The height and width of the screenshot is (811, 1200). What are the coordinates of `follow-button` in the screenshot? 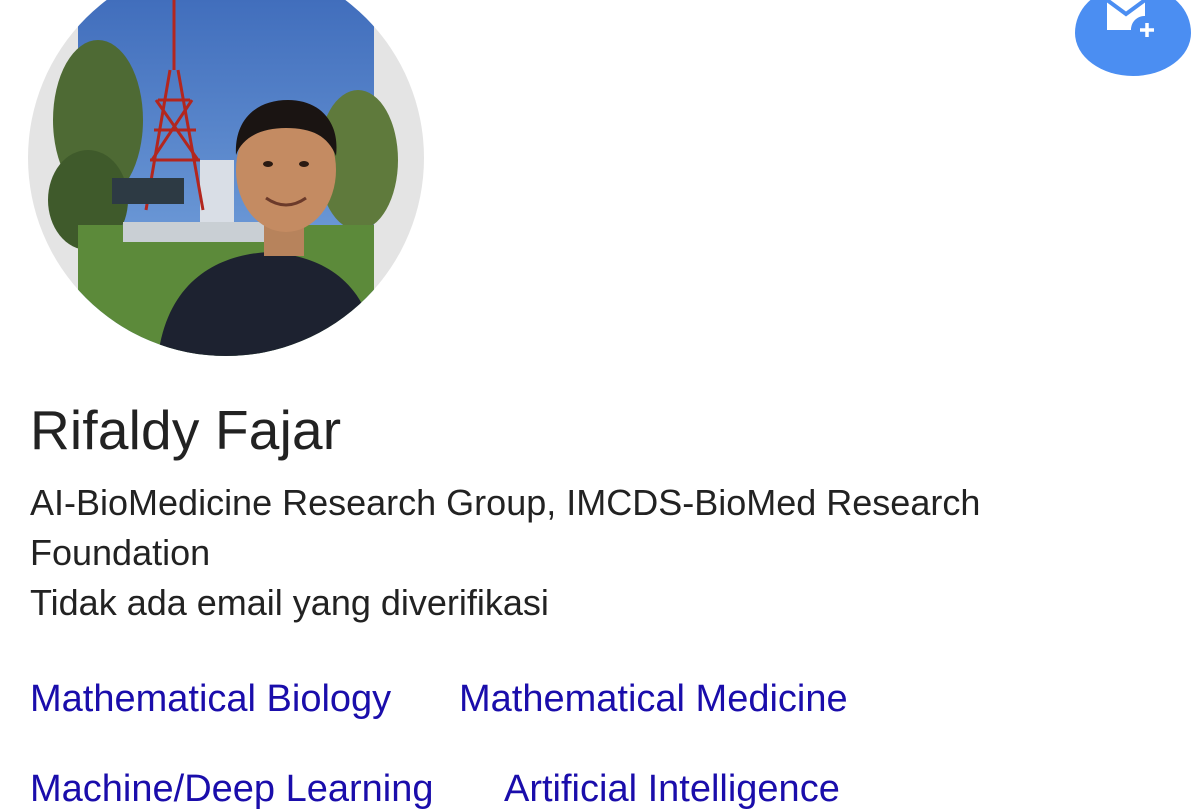 It's located at (1133, 38).